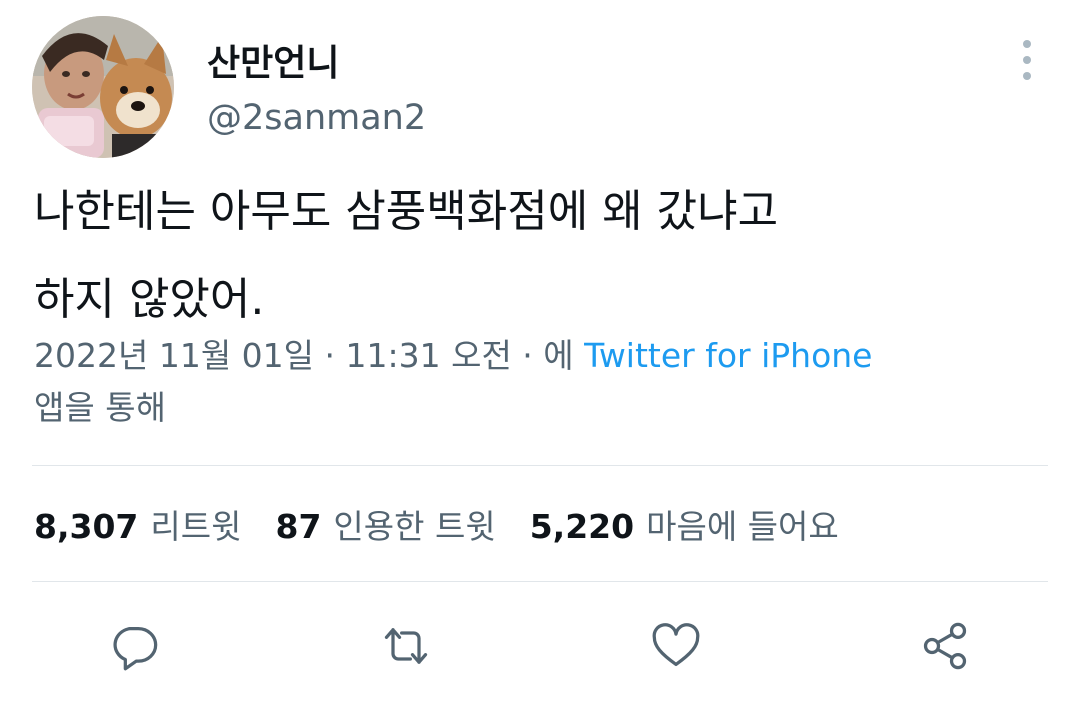 This screenshot has height=714, width=1080. Describe the element at coordinates (100, 407) in the screenshot. I see `via-label: 앱을 통해` at that location.